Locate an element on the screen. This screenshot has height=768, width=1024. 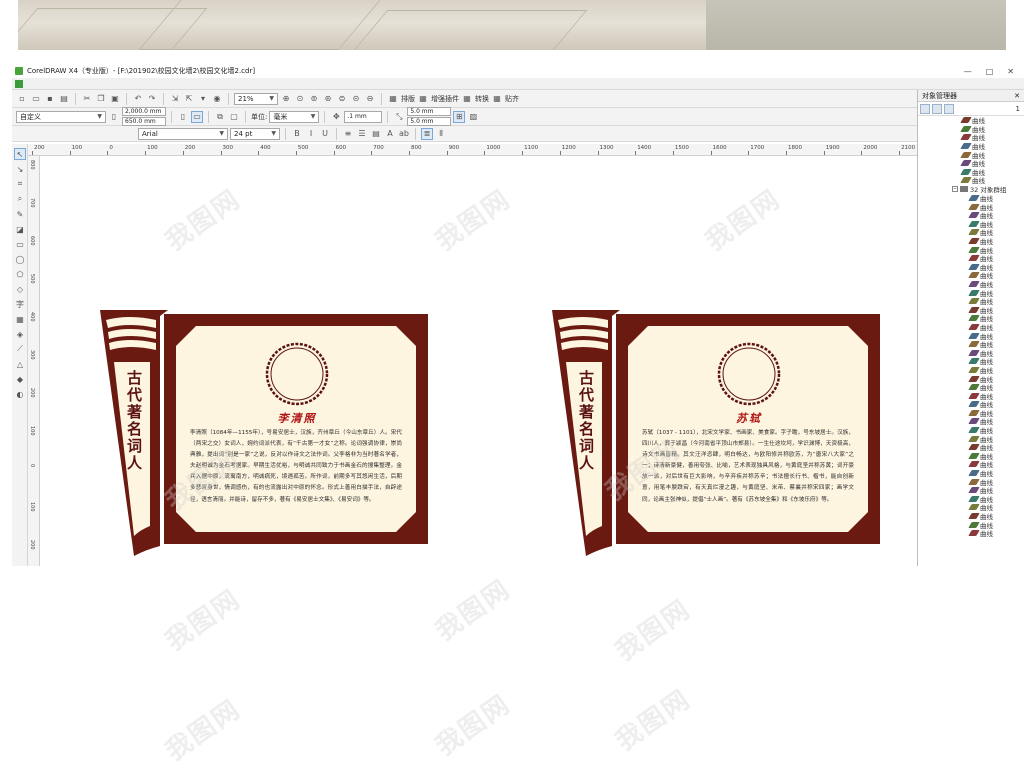
edit-across-layers-icon is located at coordinates (937, 108).